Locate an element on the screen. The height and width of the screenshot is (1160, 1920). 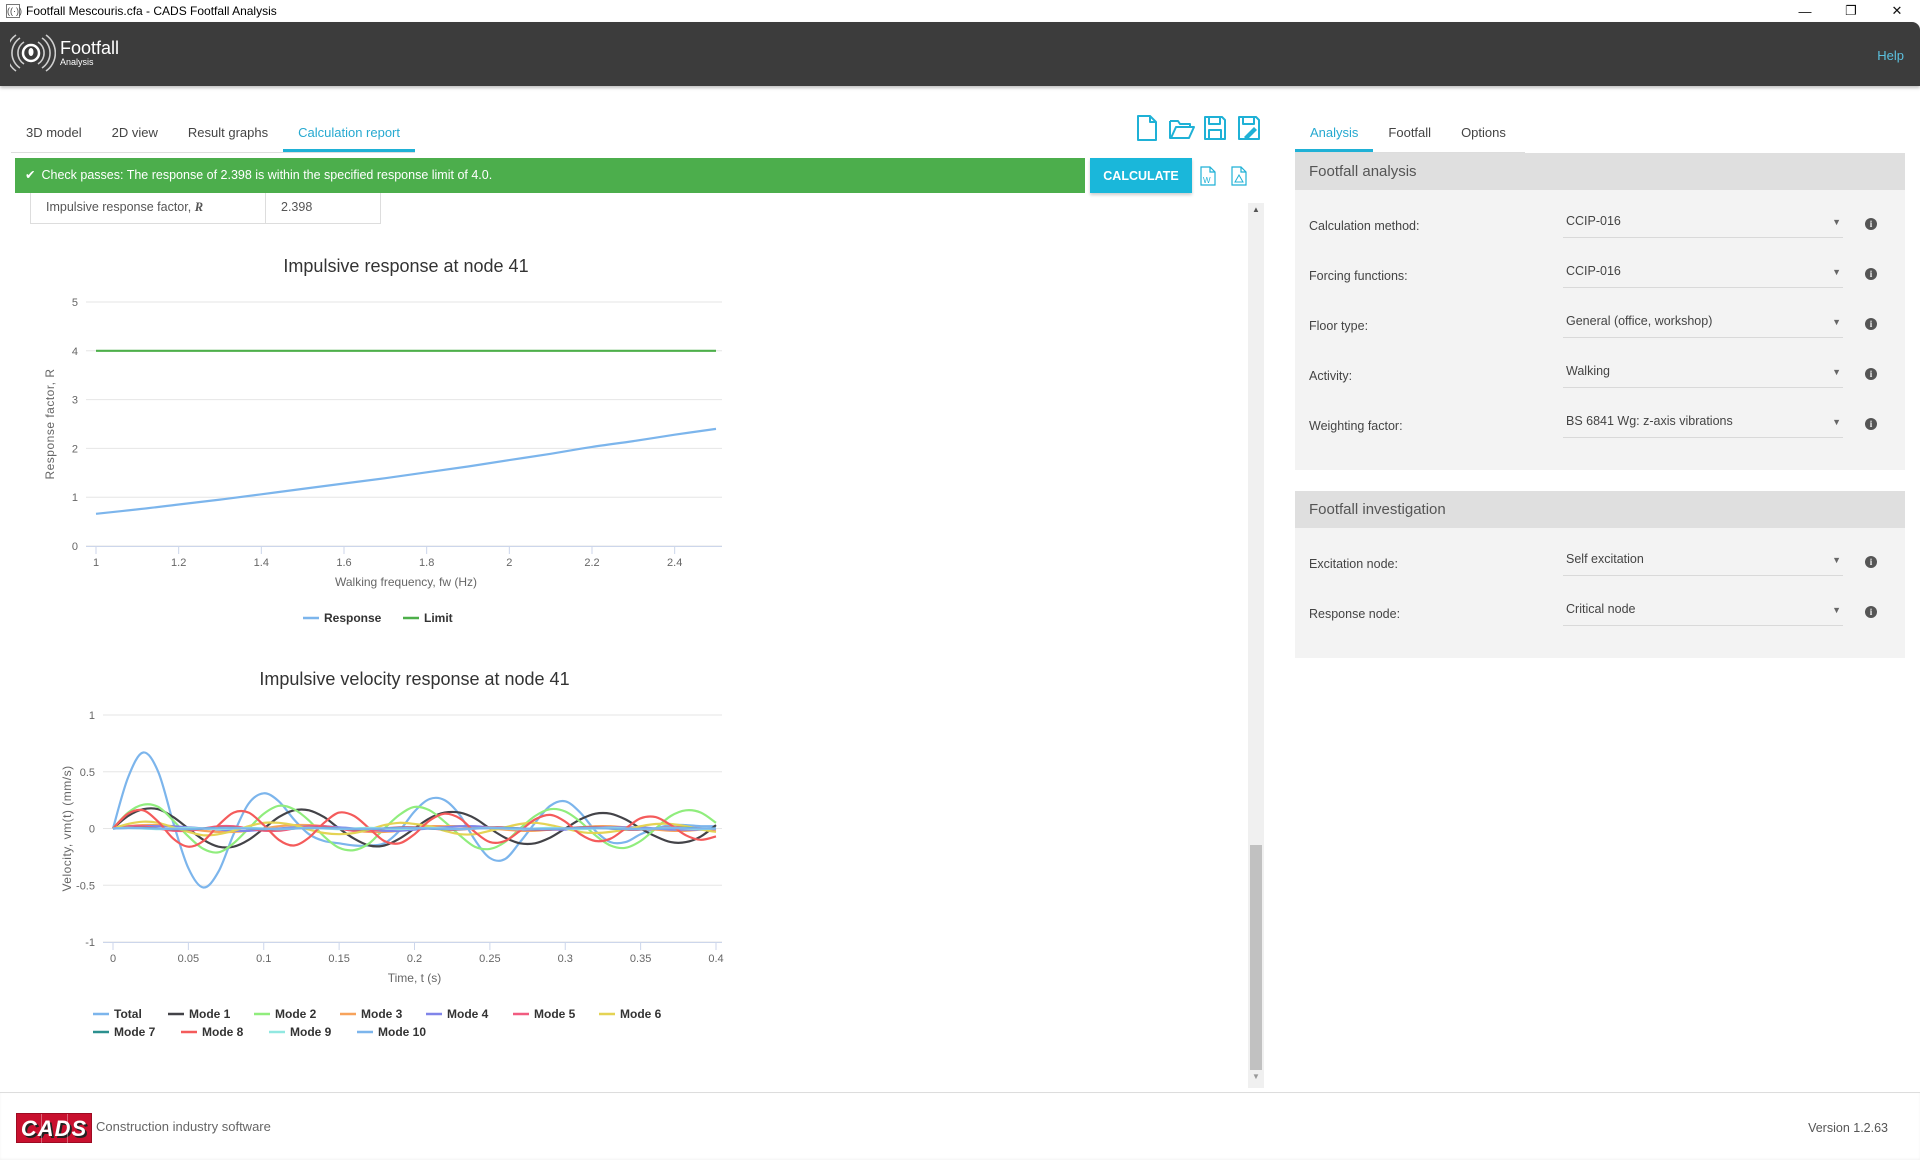
logo-title: Footfall is located at coordinates (90, 48).